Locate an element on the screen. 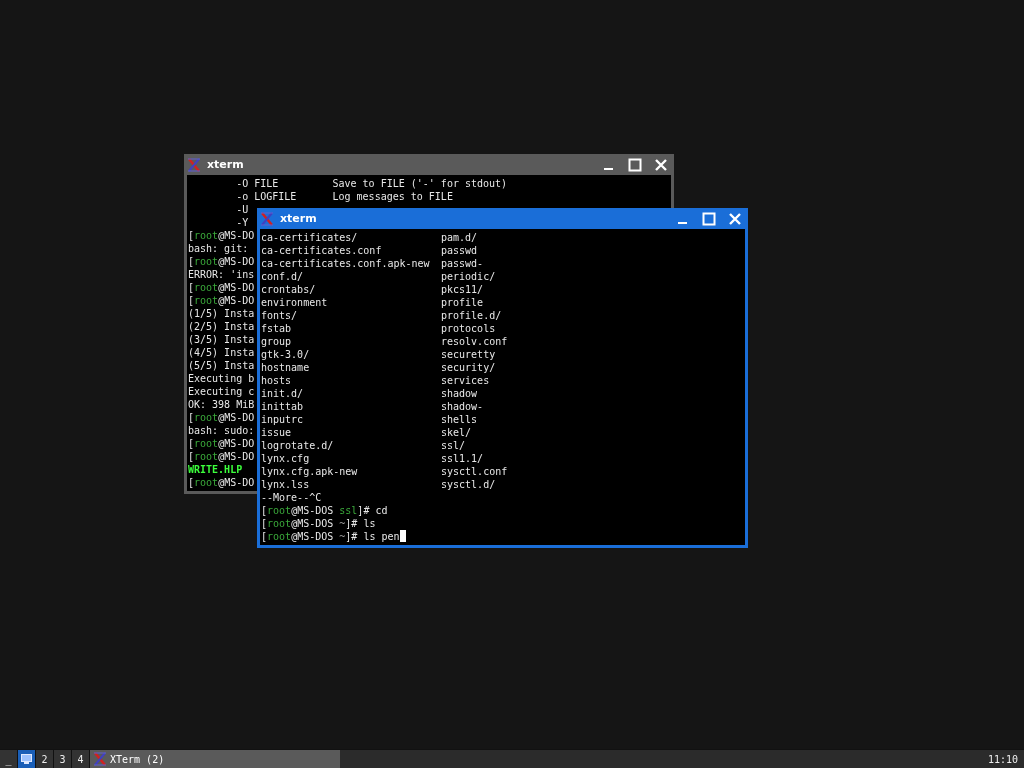 Image resolution: width=1024 pixels, height=768 pixels. terminal-line: [root@MS-DOS ssl]# cd is located at coordinates (324, 510).